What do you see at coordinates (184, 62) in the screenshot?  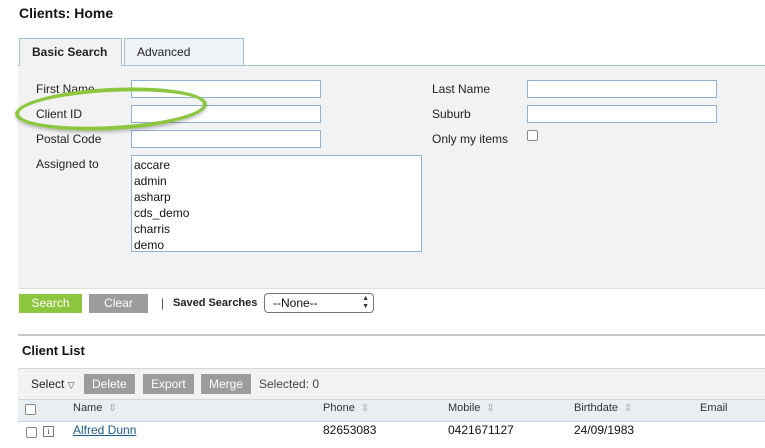 I see `tab-advanced-search: Advanced Search` at bounding box center [184, 62].